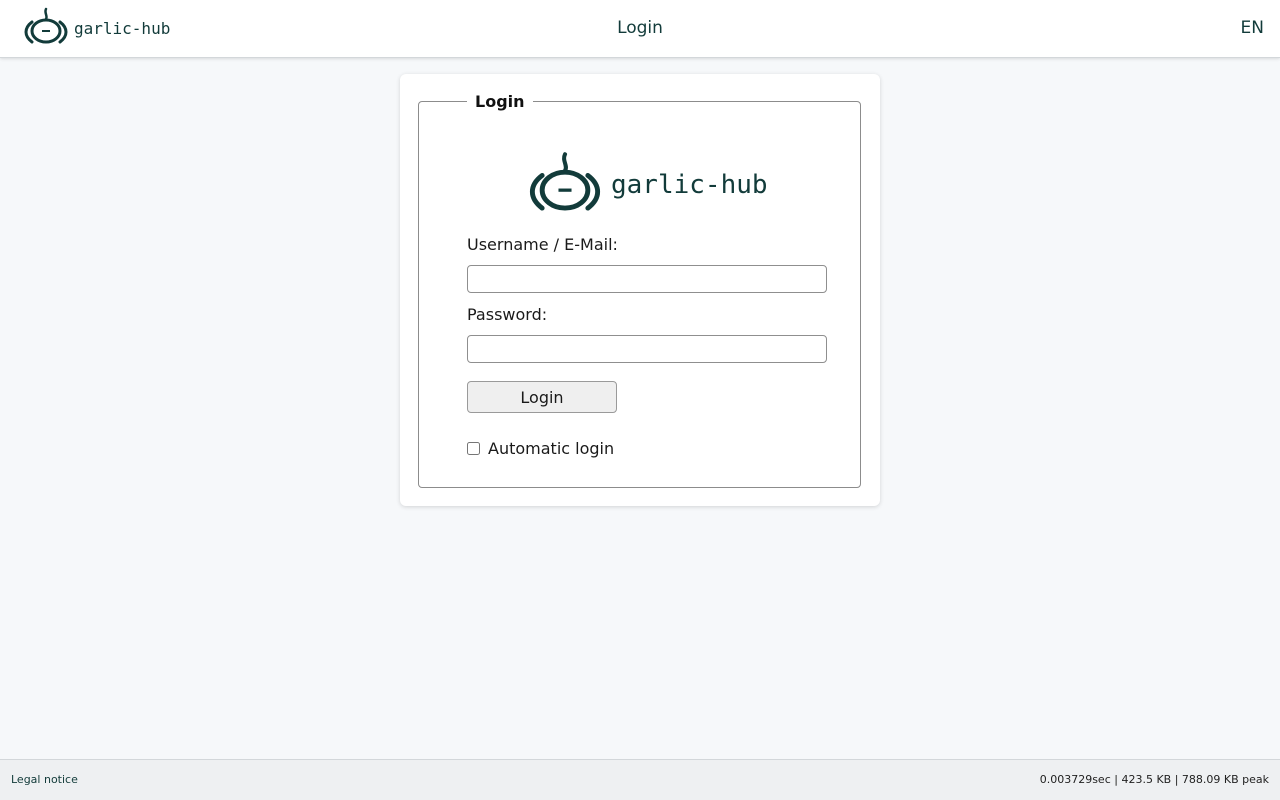  What do you see at coordinates (542, 244) in the screenshot?
I see `username-label: Username / E-Mail:` at bounding box center [542, 244].